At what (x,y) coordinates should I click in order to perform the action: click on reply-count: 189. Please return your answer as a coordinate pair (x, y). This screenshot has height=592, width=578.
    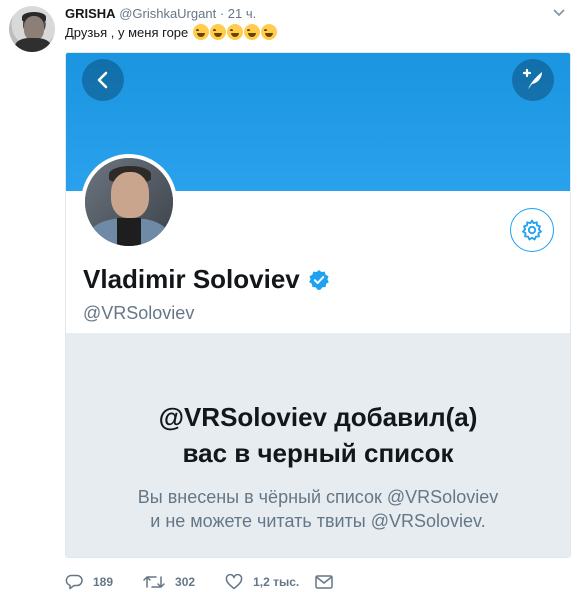
    Looking at the image, I should click on (103, 582).